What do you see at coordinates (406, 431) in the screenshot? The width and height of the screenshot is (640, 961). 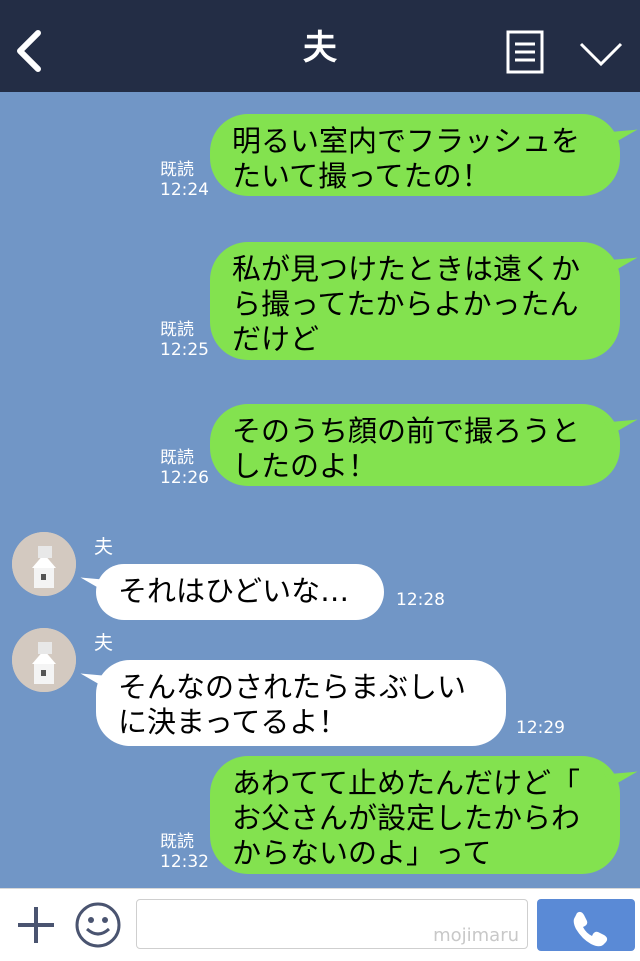 I see `message-line: そのうち顔の前で撮ろうと` at bounding box center [406, 431].